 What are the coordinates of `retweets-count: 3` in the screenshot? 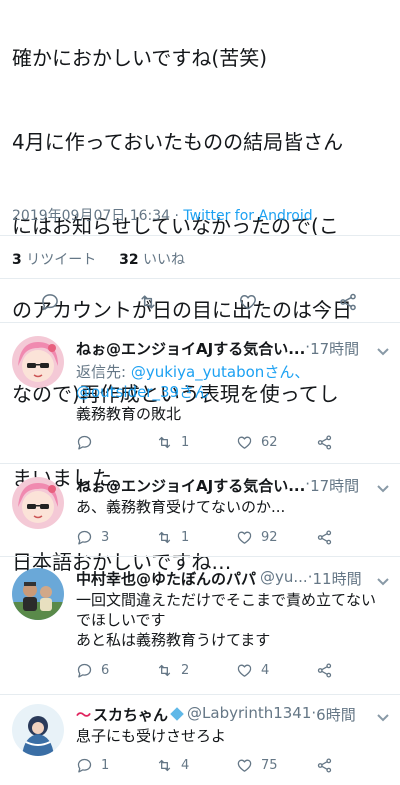 It's located at (17, 260).